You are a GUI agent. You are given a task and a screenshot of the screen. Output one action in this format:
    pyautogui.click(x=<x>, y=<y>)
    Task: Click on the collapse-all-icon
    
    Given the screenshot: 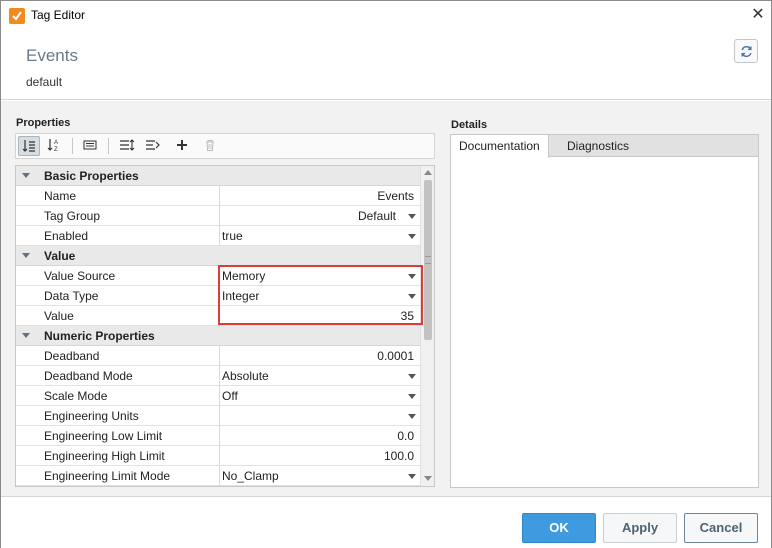 What is the action you would take?
    pyautogui.click(x=153, y=145)
    